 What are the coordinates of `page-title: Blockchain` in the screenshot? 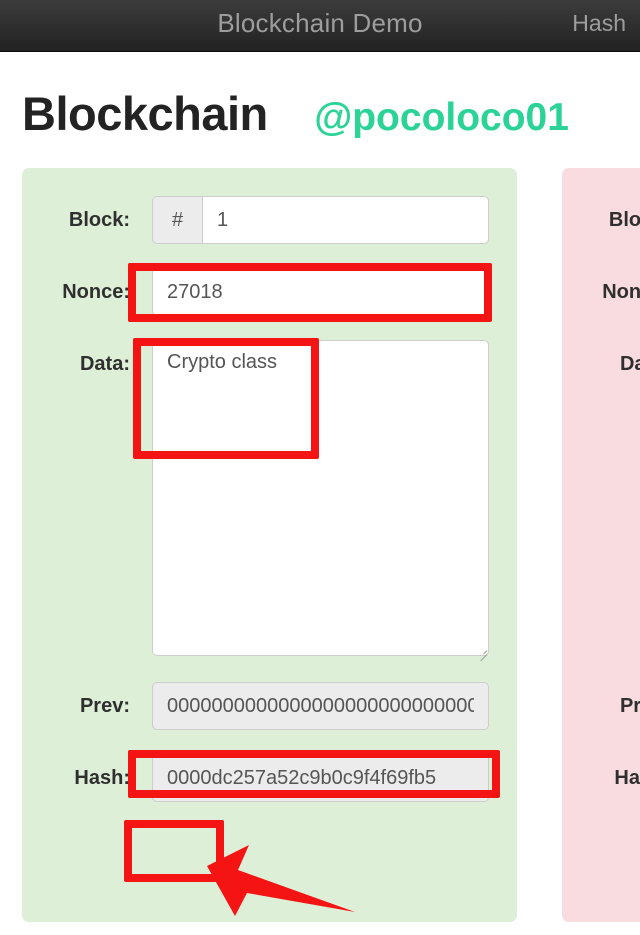 It's located at (145, 113).